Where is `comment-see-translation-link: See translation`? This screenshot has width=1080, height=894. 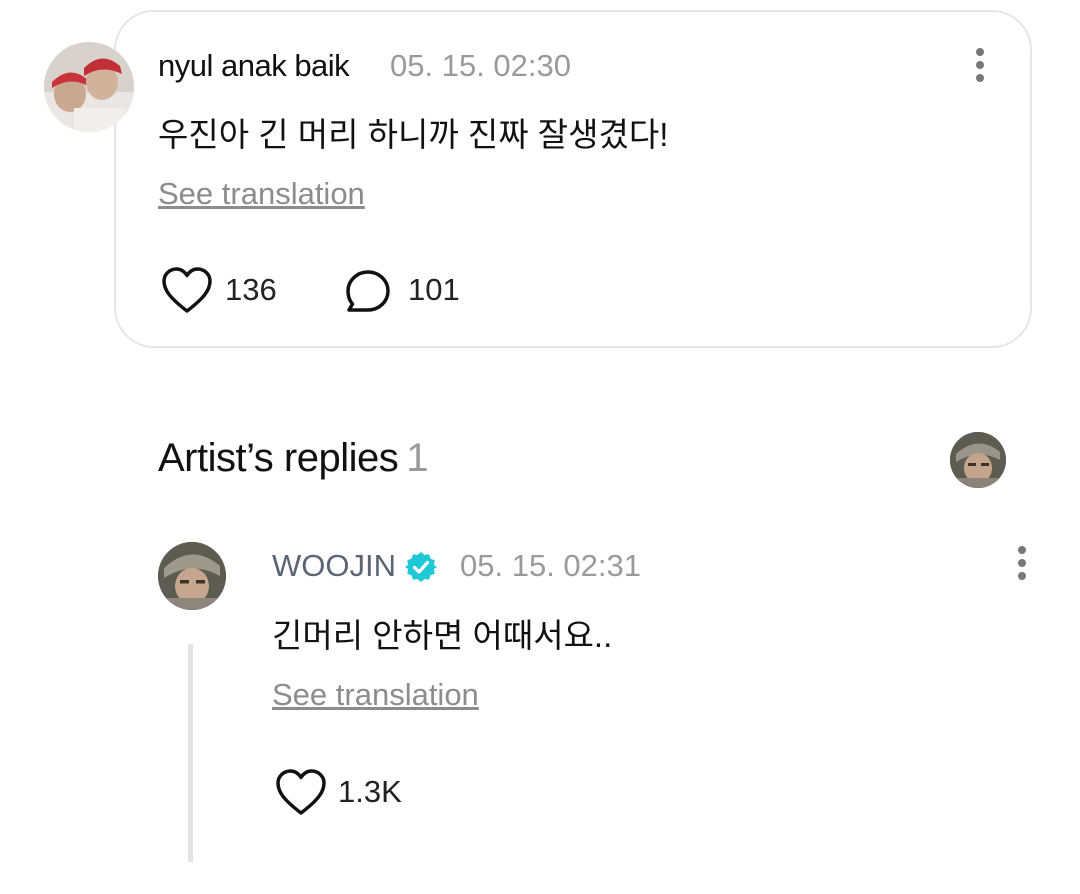 comment-see-translation-link: See translation is located at coordinates (261, 194).